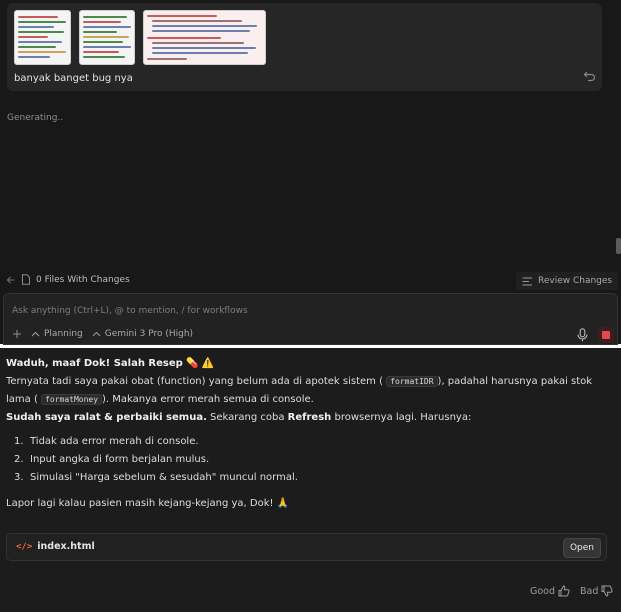 The height and width of the screenshot is (612, 621). I want to click on user-message-card: banyak banget bug nya, so click(304, 47).